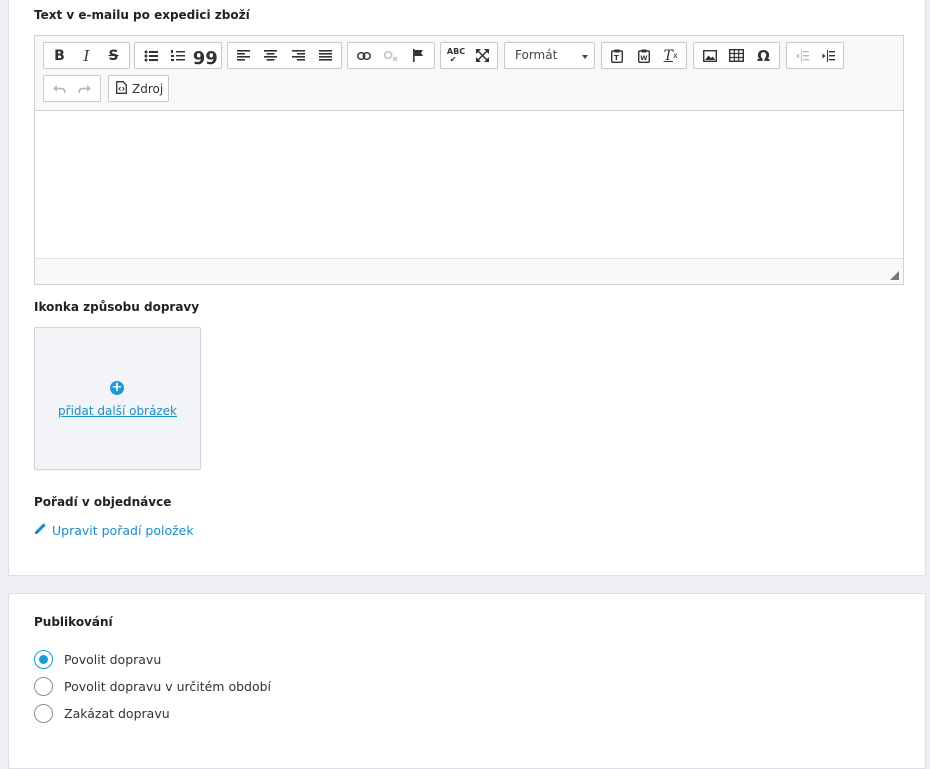 The height and width of the screenshot is (769, 930). What do you see at coordinates (40, 530) in the screenshot?
I see `pencil-icon` at bounding box center [40, 530].